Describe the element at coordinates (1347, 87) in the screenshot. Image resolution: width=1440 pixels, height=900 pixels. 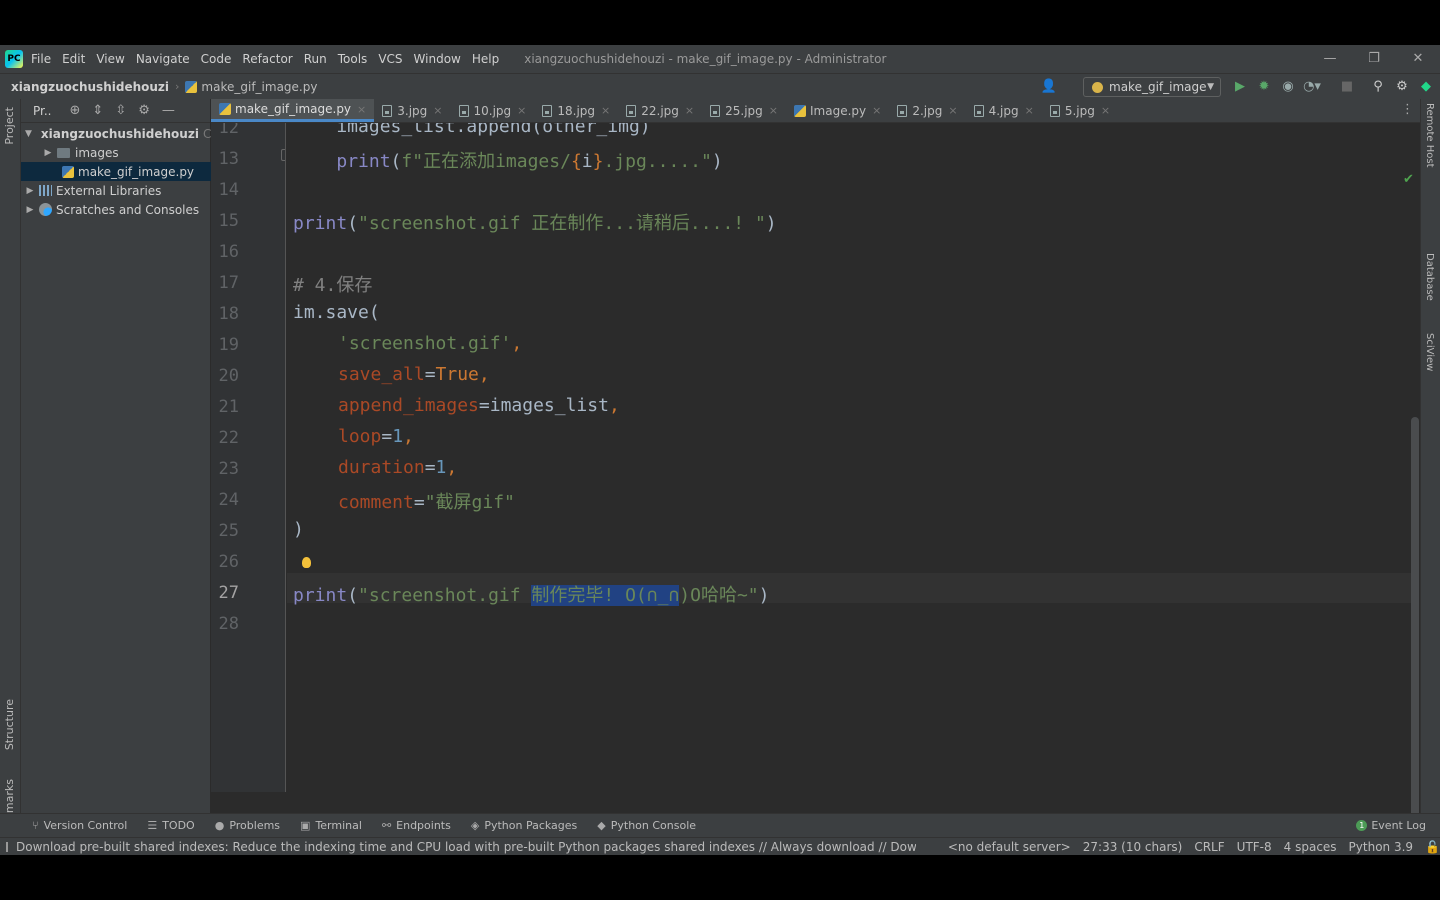
I see `stop-icon: ■` at that location.